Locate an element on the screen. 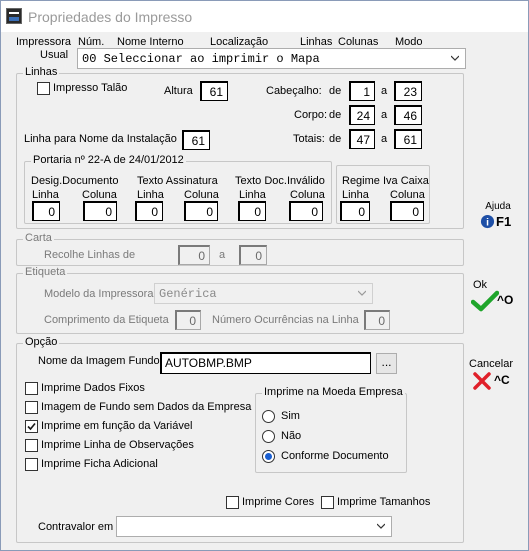 Image resolution: width=529 pixels, height=551 pixels. assin-coluna-label: Coluna is located at coordinates (201, 195).